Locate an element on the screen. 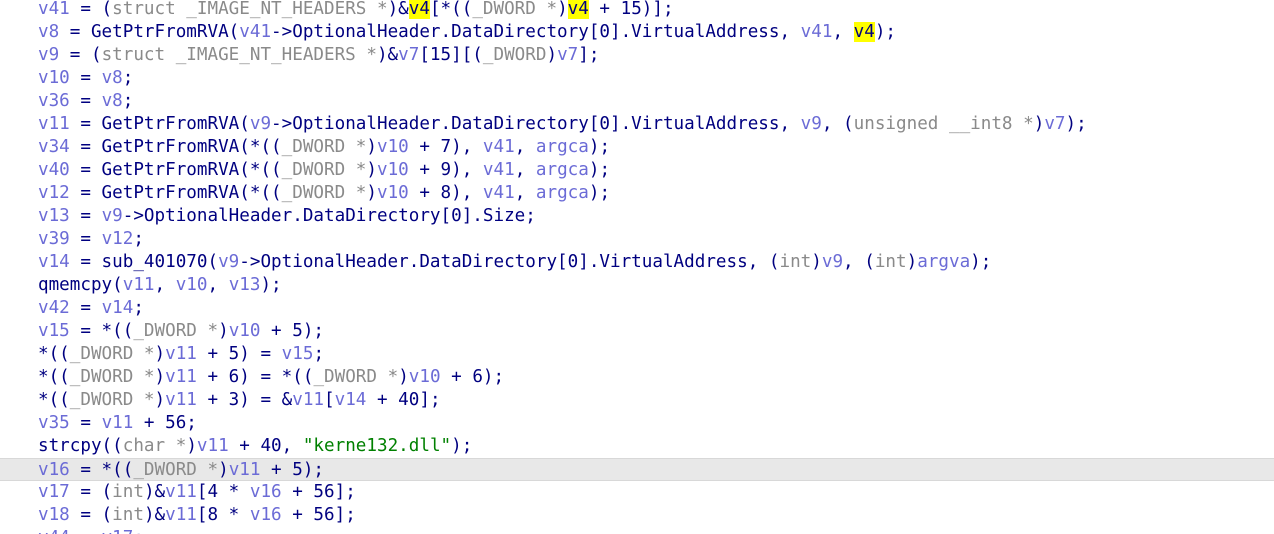 The height and width of the screenshot is (534, 1274). code-line: *((_DWORD *)v11 + 5) = v15; is located at coordinates (637, 354).